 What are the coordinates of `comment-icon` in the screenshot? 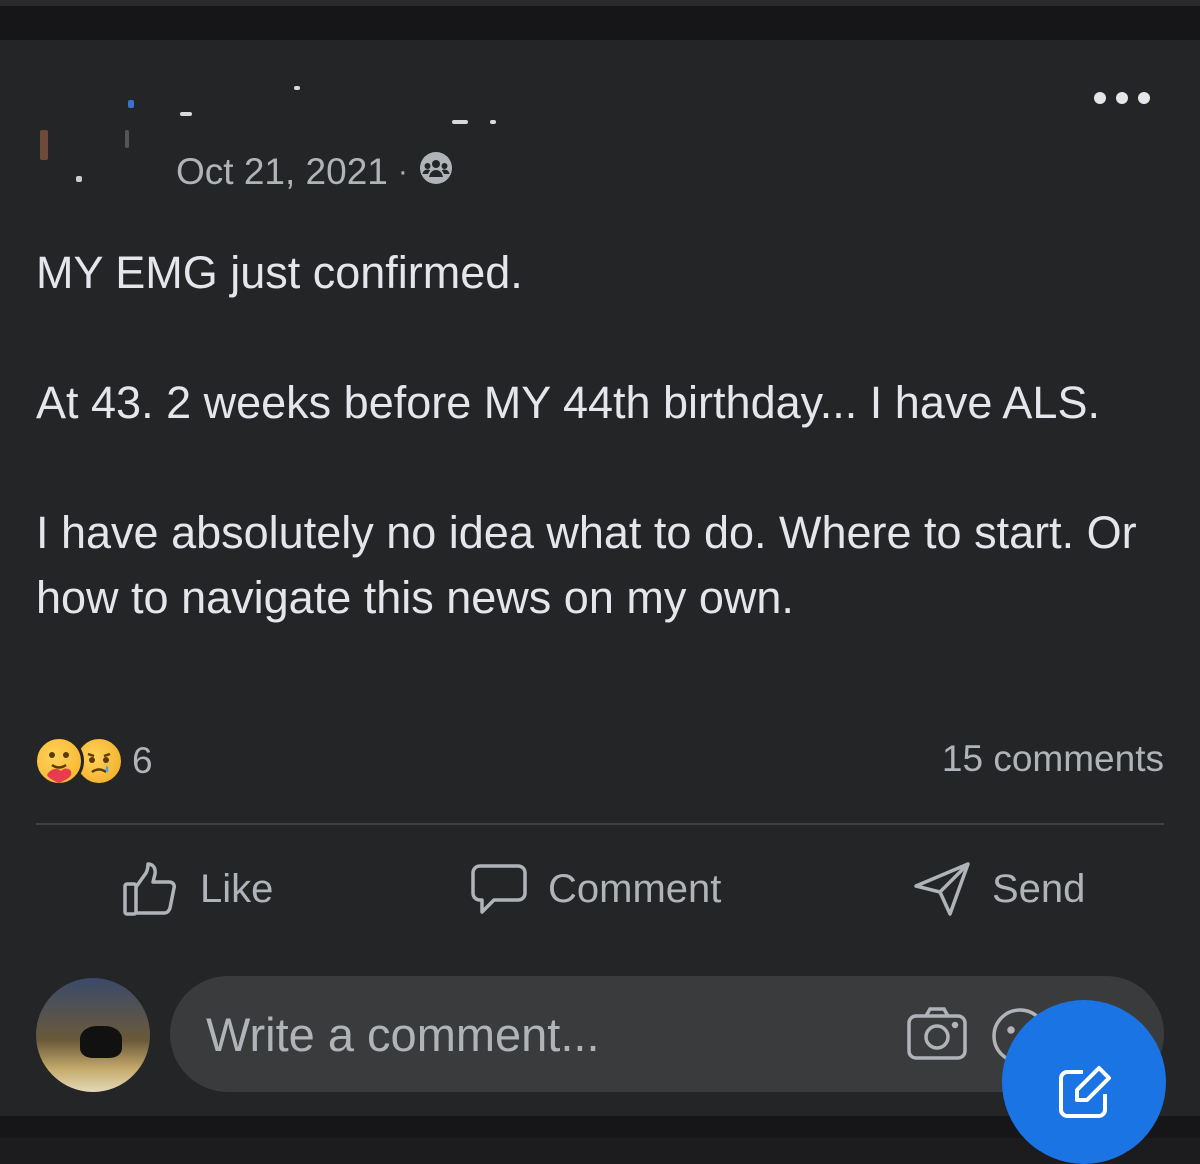 It's located at (499, 889).